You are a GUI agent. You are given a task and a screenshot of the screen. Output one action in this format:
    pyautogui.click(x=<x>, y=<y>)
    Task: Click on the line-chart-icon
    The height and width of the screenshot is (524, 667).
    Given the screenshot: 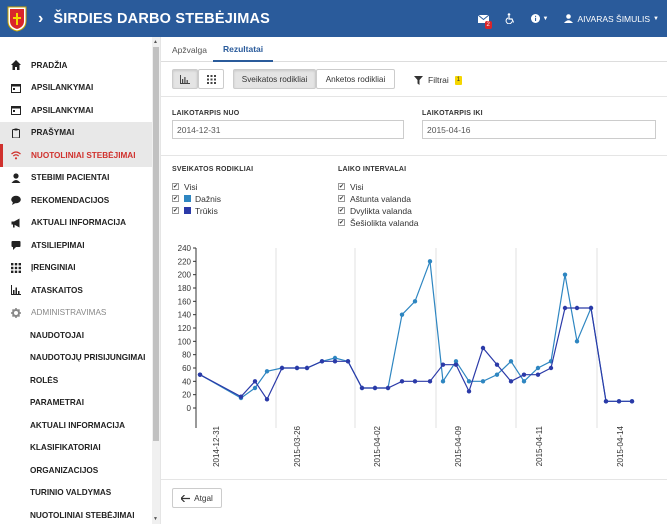 What is the action you would take?
    pyautogui.click(x=185, y=79)
    